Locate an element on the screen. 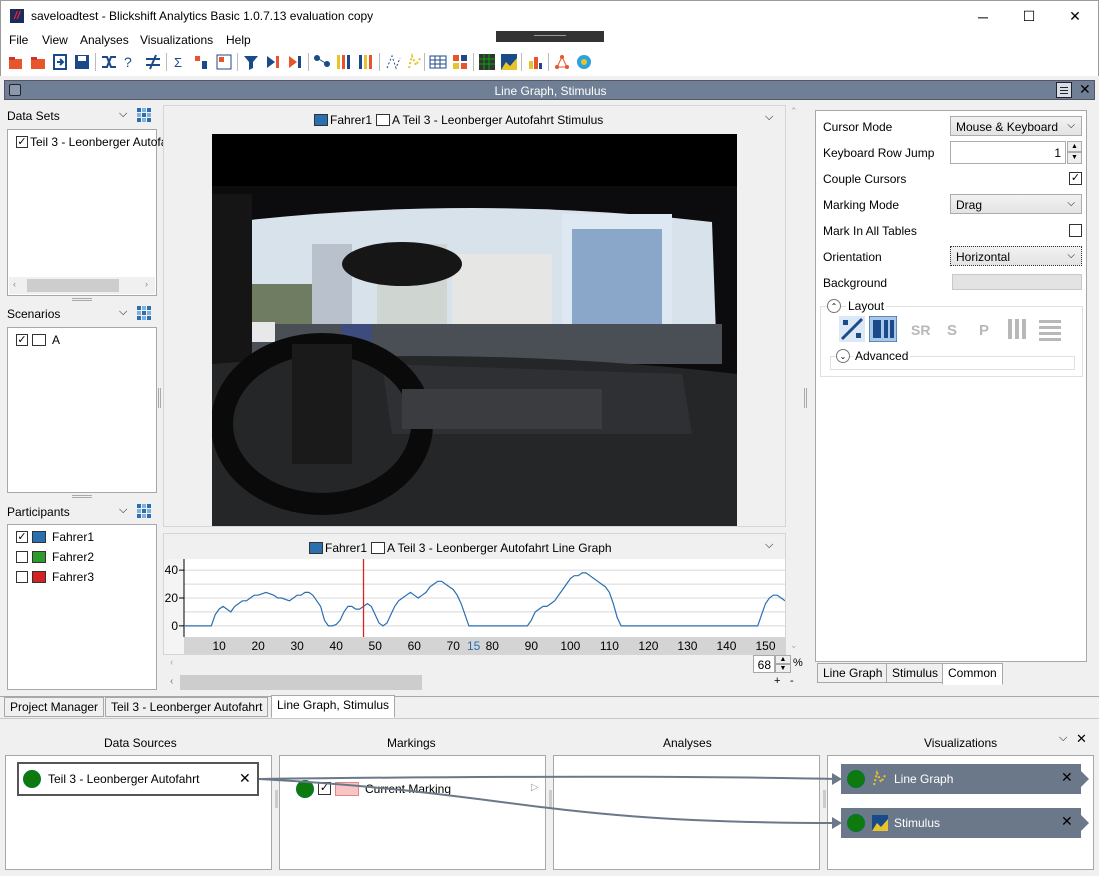  participant-row: Fahrer3 is located at coordinates (82, 580).